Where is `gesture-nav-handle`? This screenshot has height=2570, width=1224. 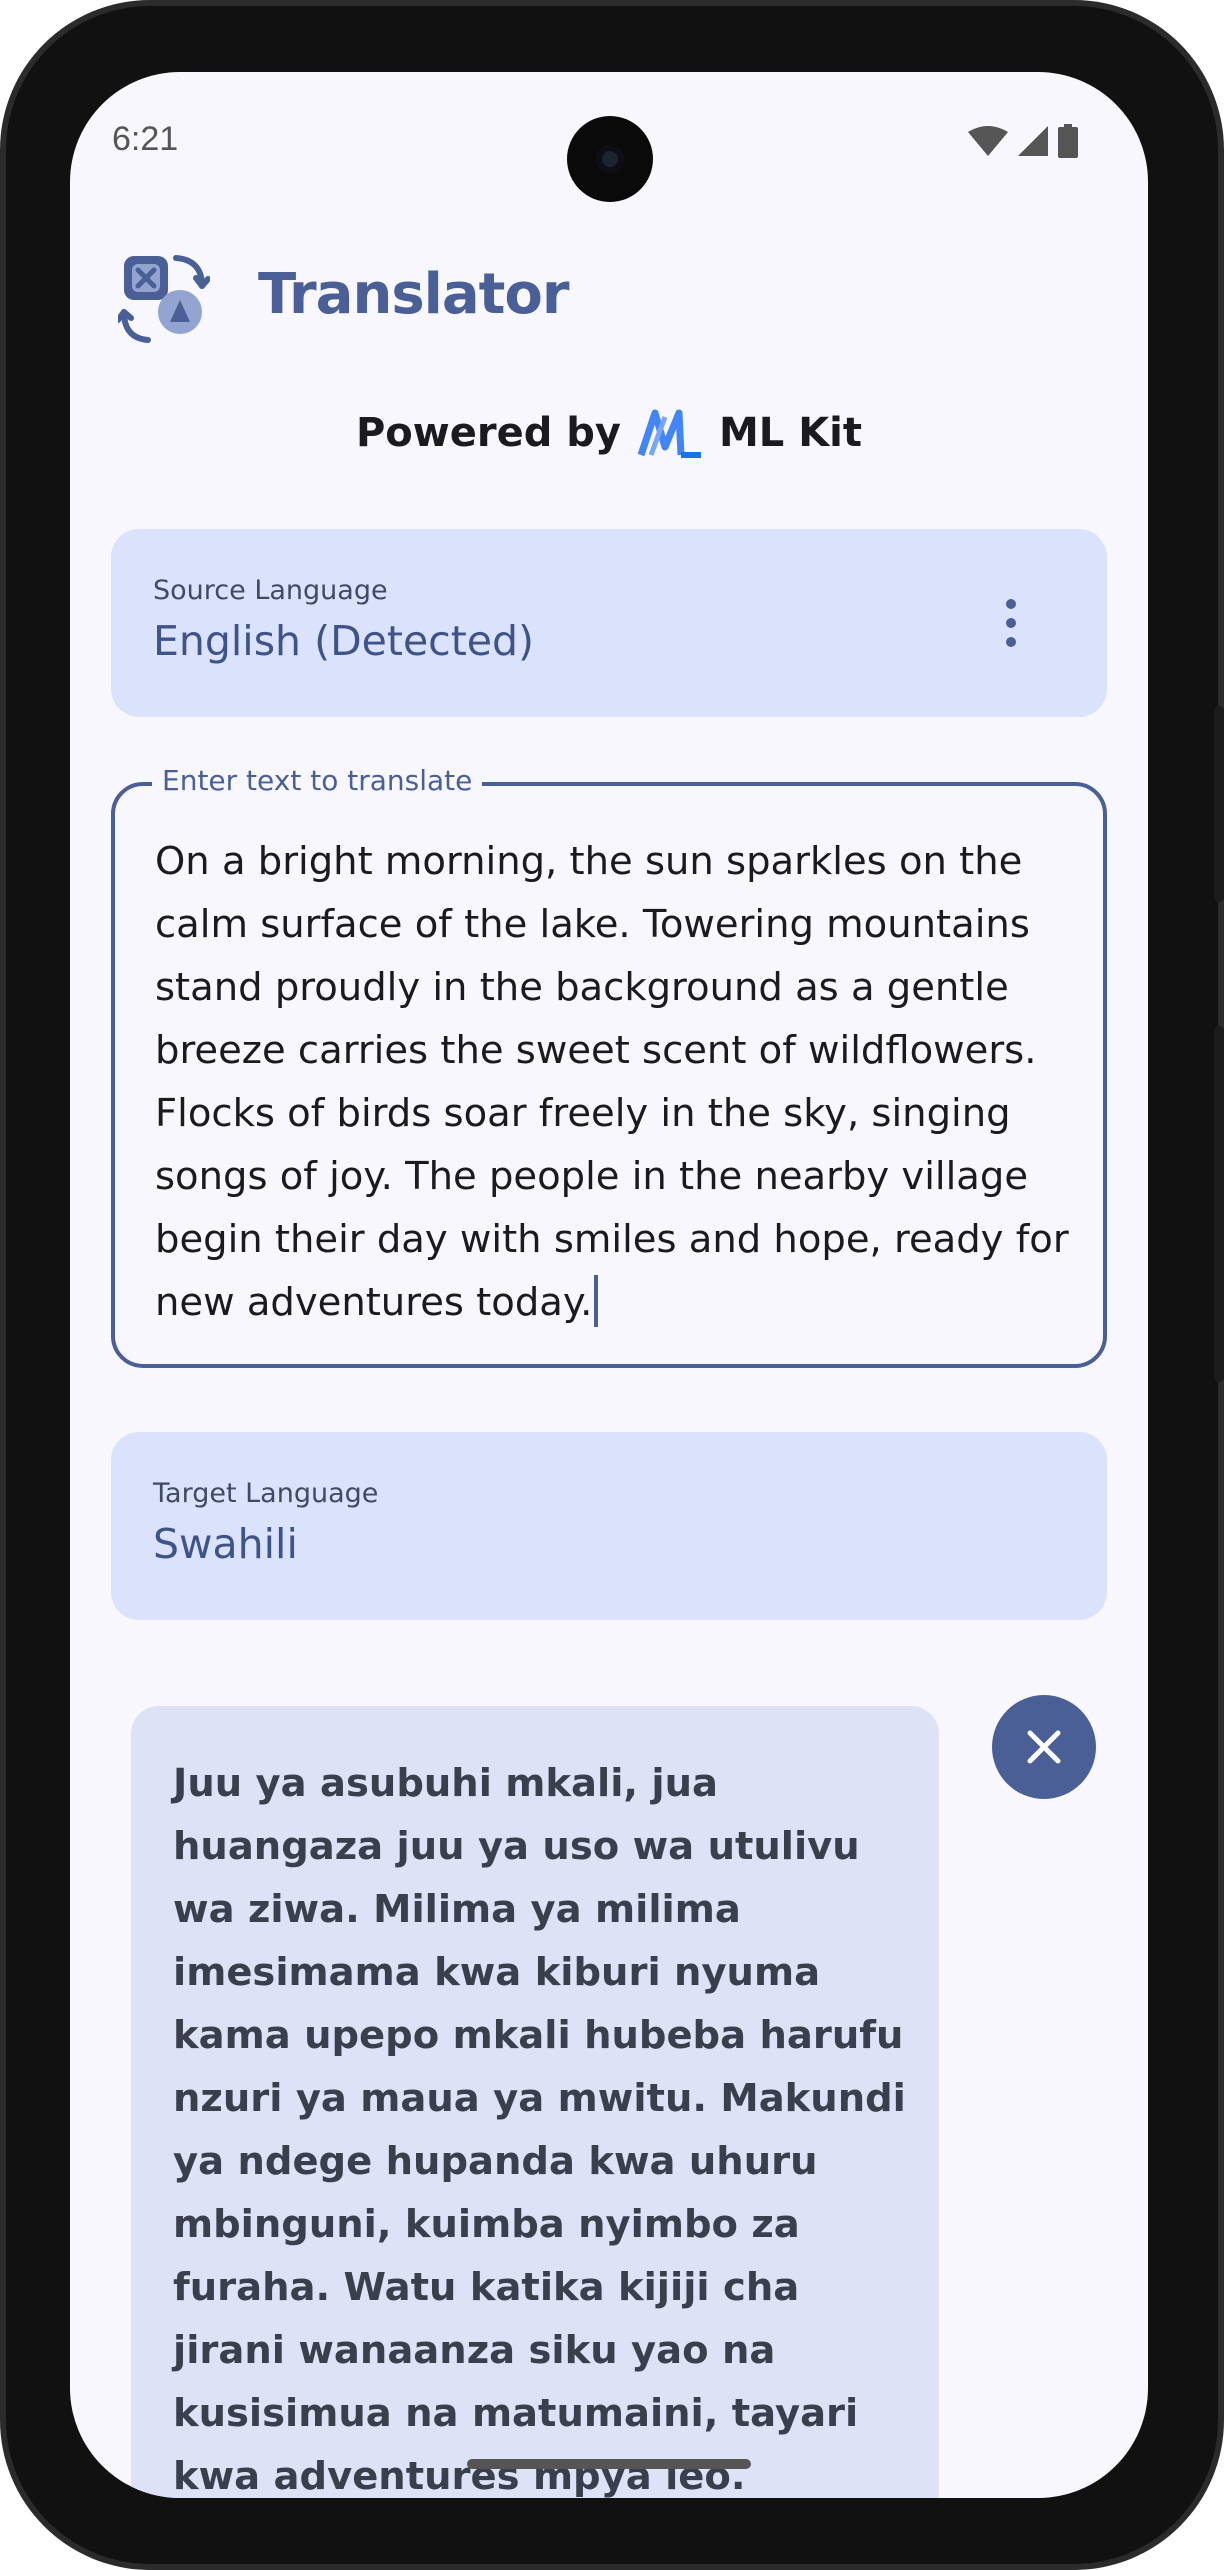 gesture-nav-handle is located at coordinates (609, 2464).